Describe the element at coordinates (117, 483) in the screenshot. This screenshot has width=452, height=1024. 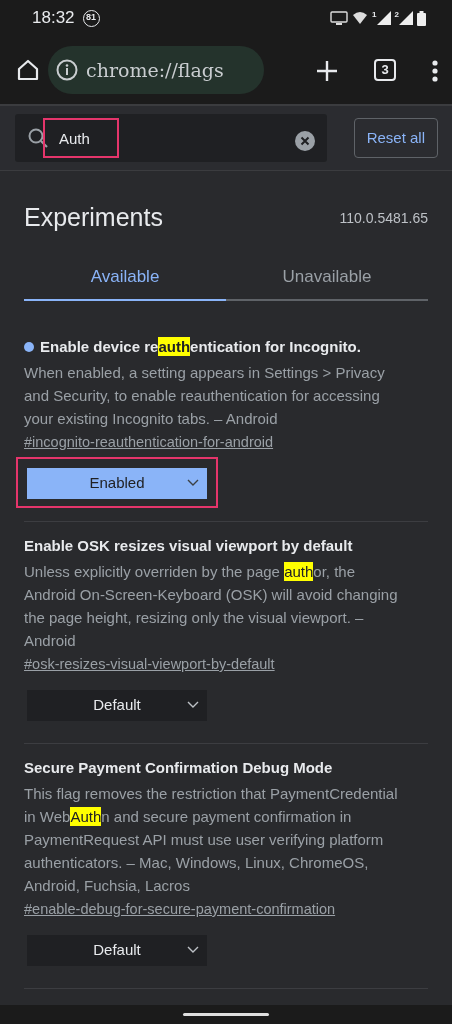
I see `flag-dropdown: Enabled` at that location.